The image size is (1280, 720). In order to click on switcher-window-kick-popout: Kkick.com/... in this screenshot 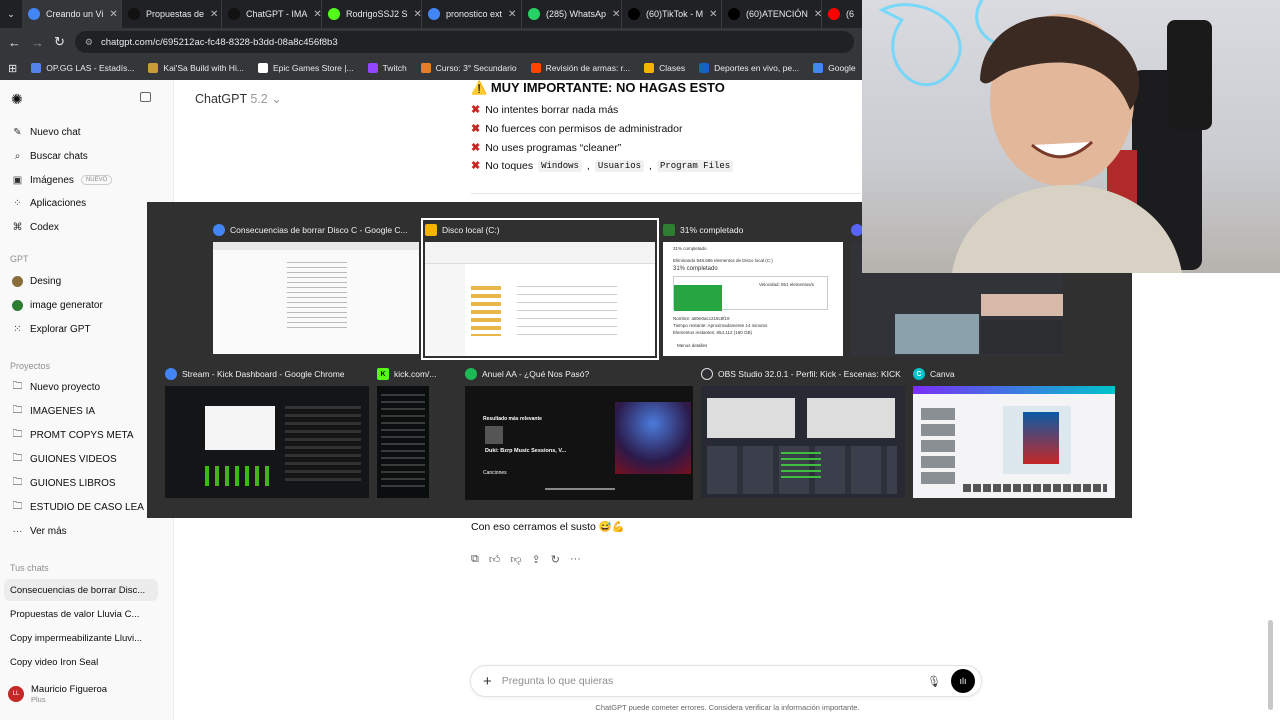, I will do `click(410, 433)`.